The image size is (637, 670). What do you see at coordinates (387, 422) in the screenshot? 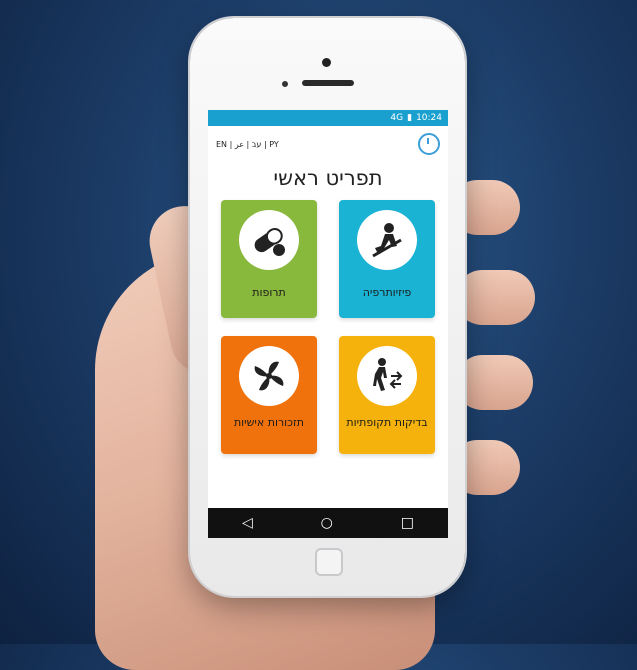
I see `tile-label: בדיקות תקופתיות` at bounding box center [387, 422].